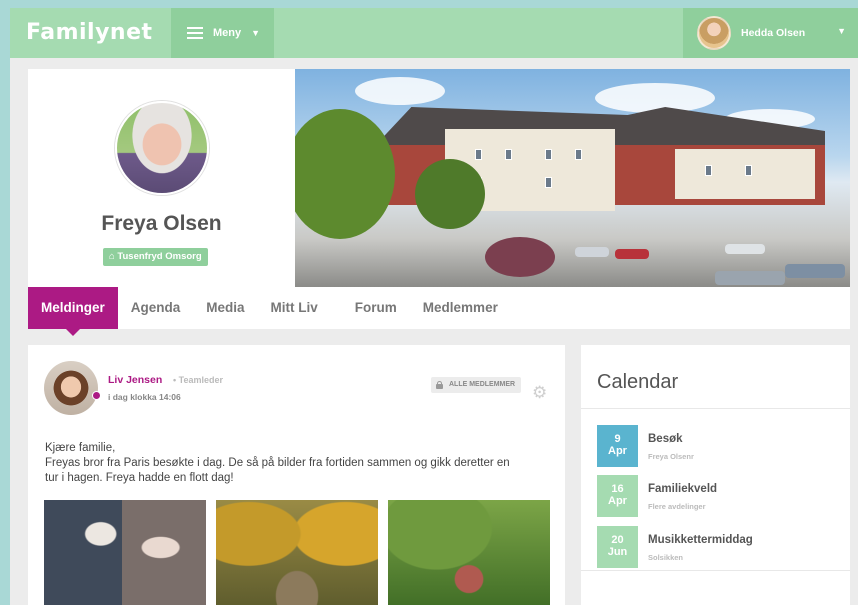 This screenshot has height=605, width=858. I want to click on event-date-badge: 20 Jun, so click(617, 547).